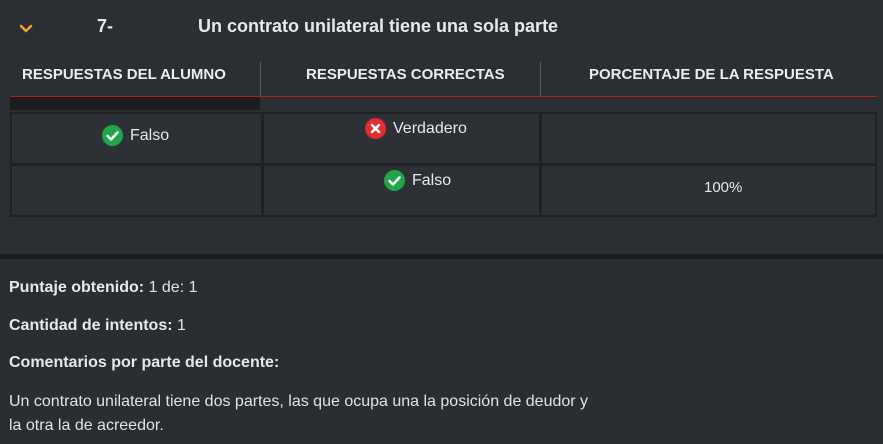  Describe the element at coordinates (124, 74) in the screenshot. I see `header-student-answers: RESPUESTAS DEL ALUMNO` at that location.